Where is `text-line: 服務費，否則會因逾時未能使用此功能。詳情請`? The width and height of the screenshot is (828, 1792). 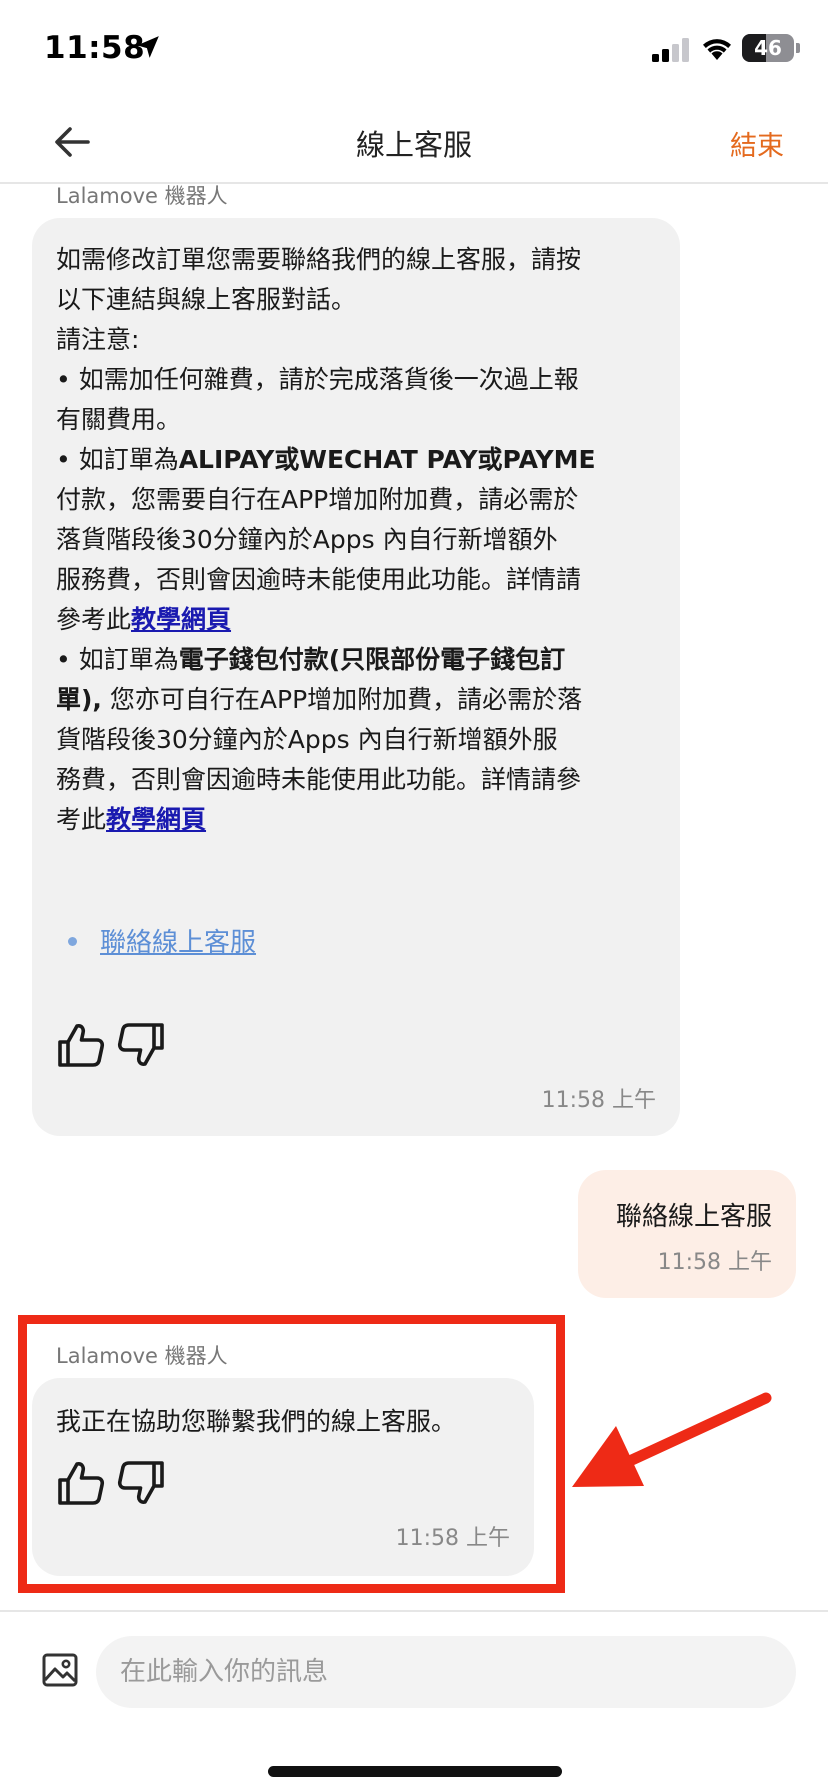
text-line: 服務費，否則會因逾時未能使用此功能。詳情請 is located at coordinates (319, 579).